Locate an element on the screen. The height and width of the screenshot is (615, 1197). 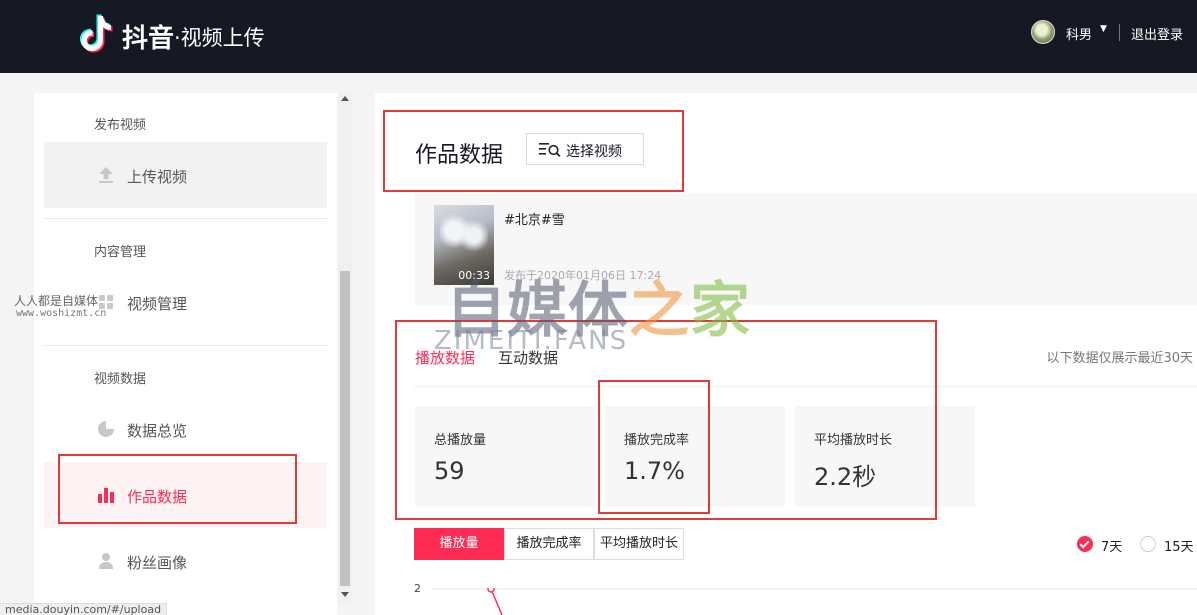
brand-subtitle: ·视频上传 is located at coordinates (219, 38).